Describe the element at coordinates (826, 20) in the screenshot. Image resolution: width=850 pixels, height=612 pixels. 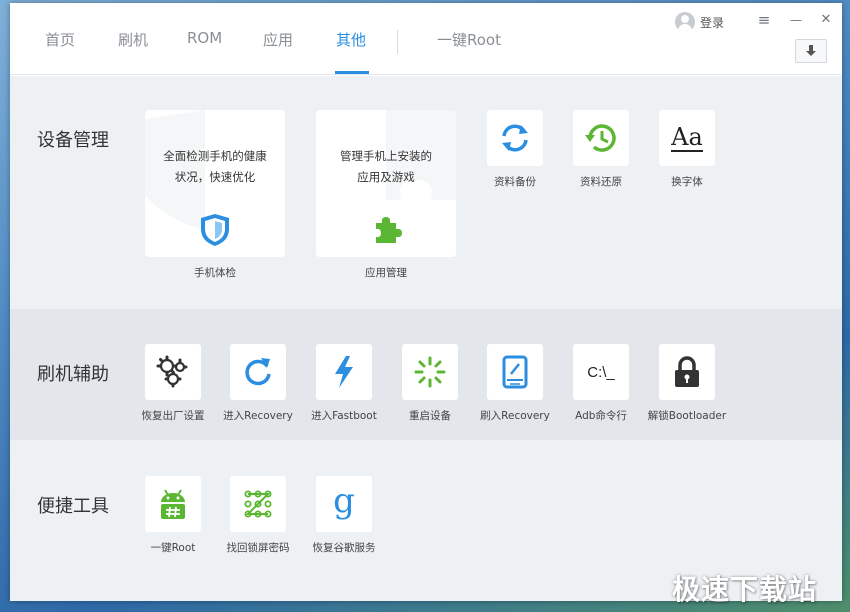
I see `close-icon: ✕` at that location.